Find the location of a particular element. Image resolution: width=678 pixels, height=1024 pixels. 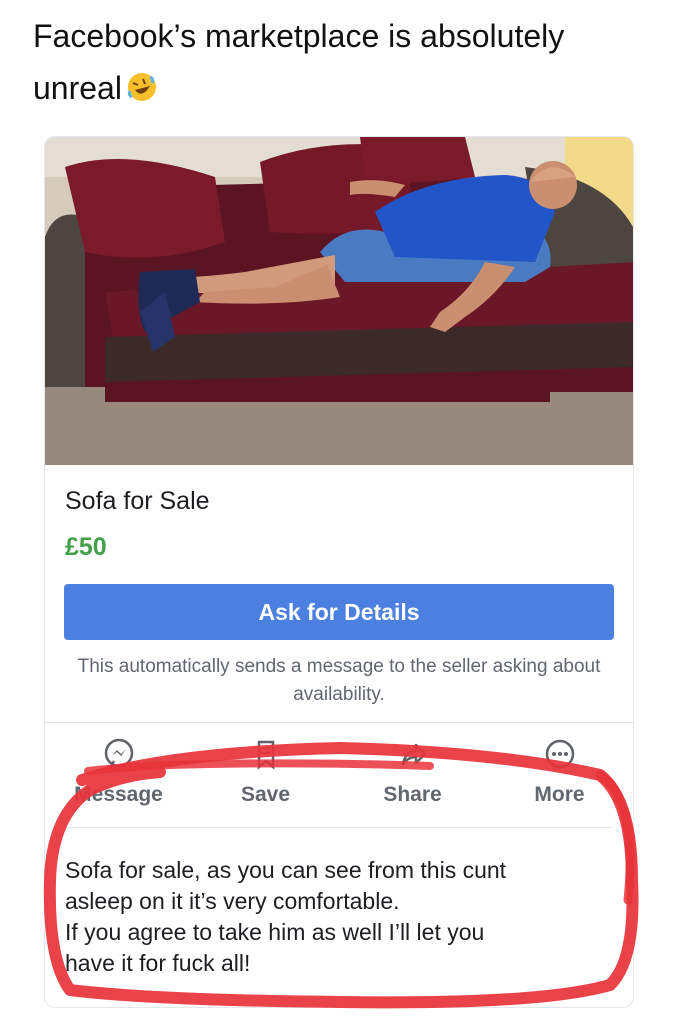

listing-actions: Message Save Share More is located at coordinates (339, 780).